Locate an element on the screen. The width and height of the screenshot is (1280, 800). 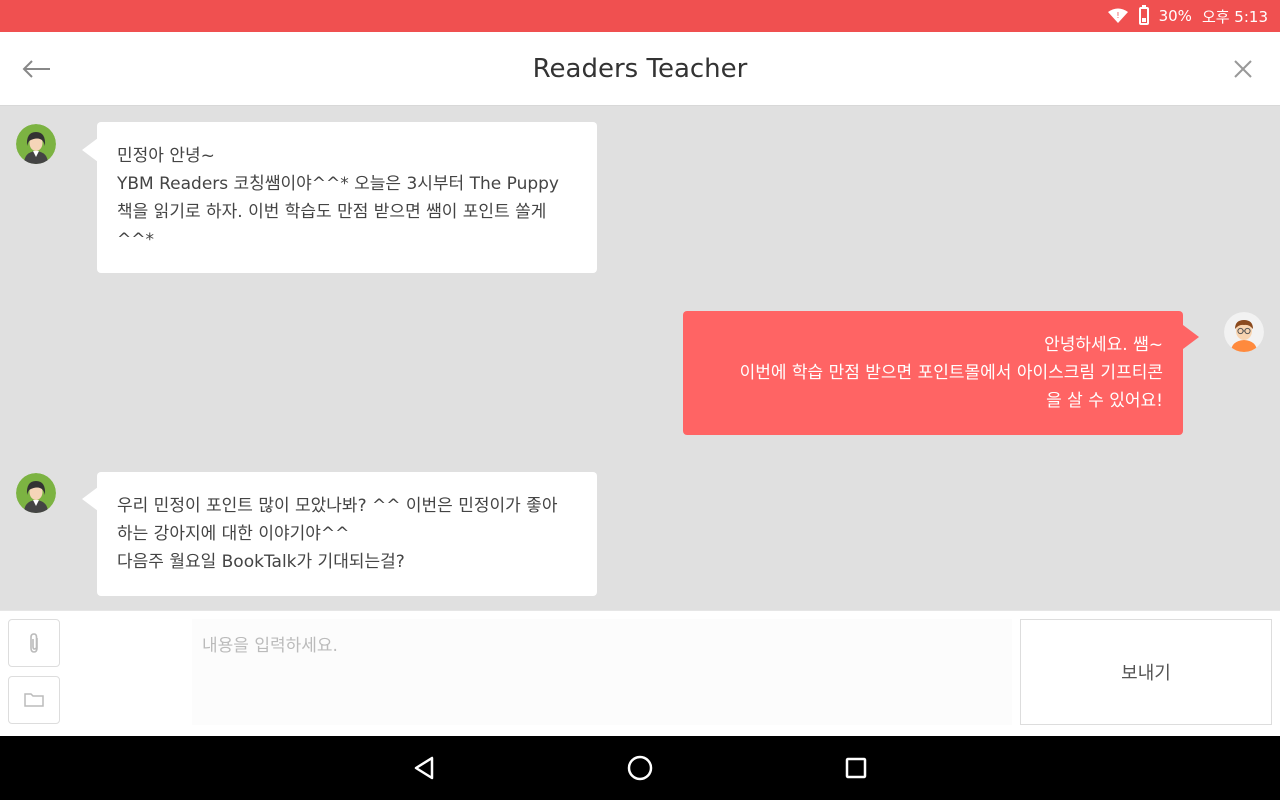
circle-home-icon is located at coordinates (640, 768).